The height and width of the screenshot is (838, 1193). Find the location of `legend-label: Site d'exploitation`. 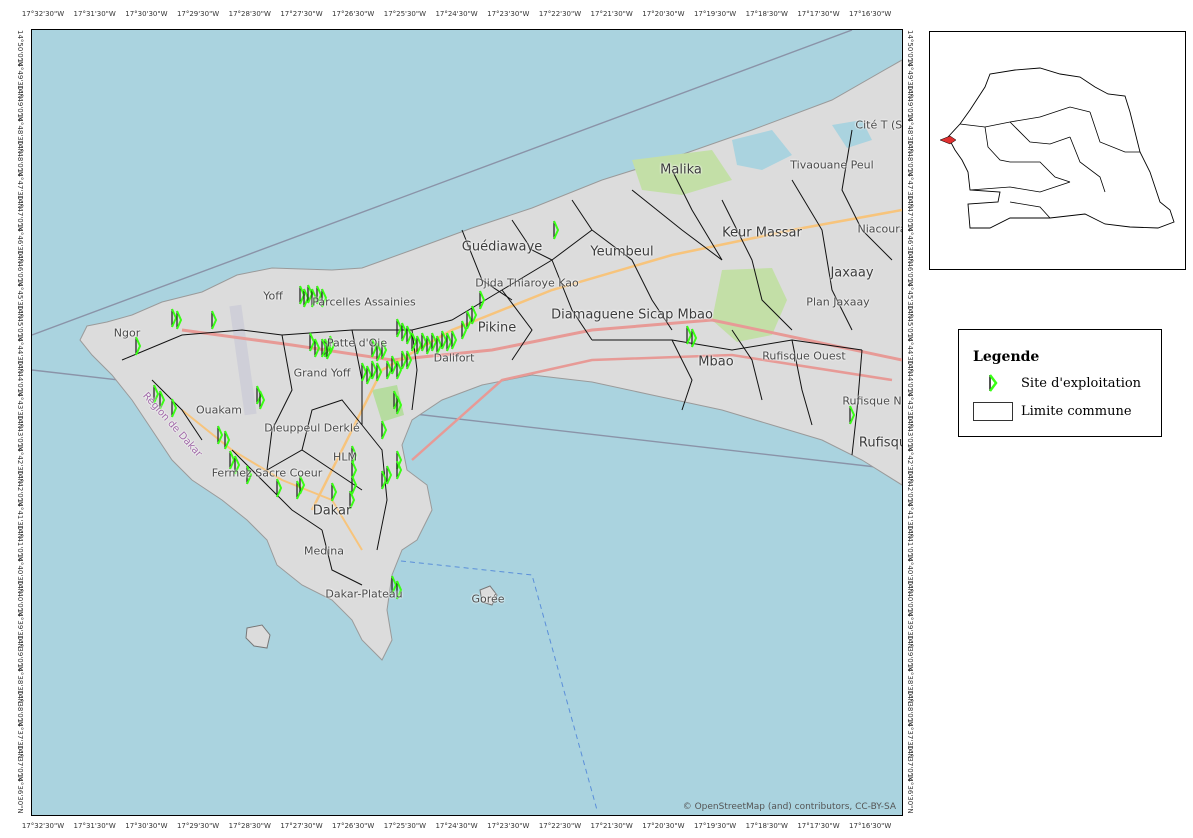

legend-label: Site d'exploitation is located at coordinates (1081, 383).